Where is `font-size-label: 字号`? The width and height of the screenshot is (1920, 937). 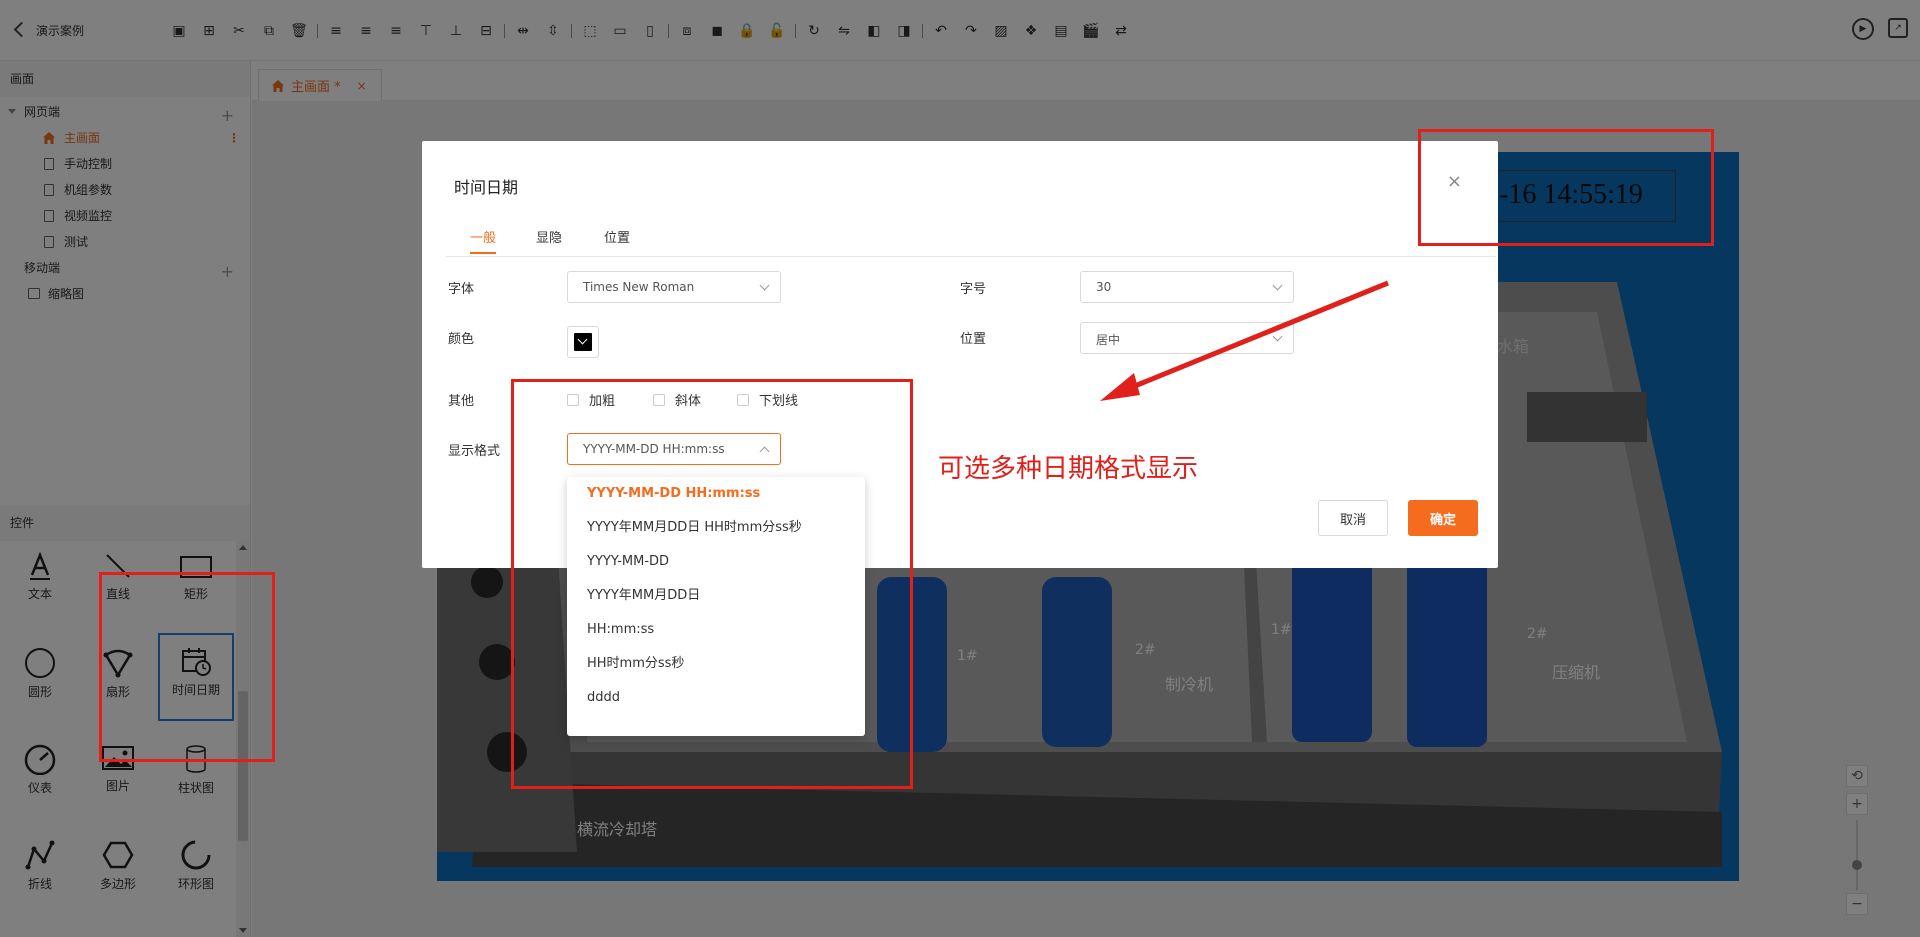
font-size-label: 字号 is located at coordinates (973, 289).